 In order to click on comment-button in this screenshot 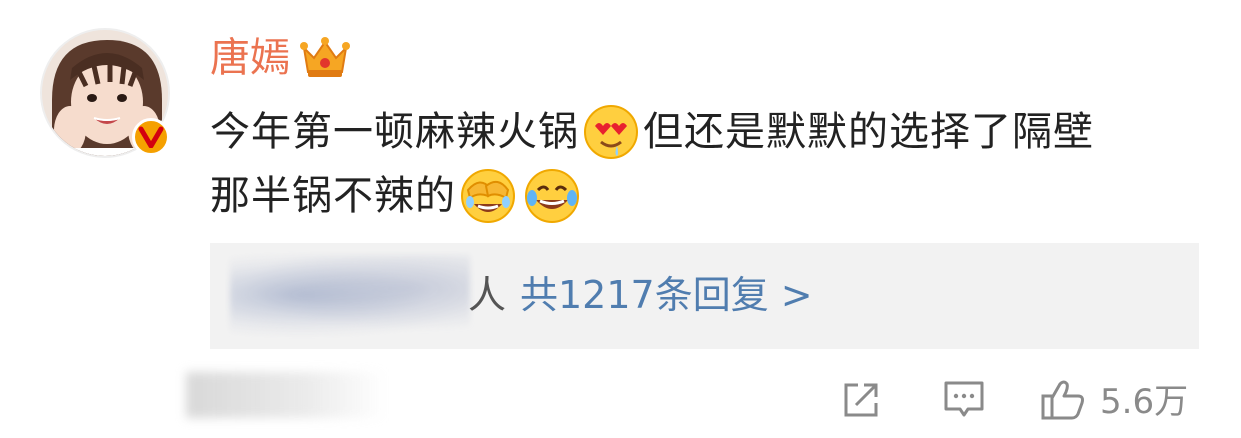, I will do `click(964, 402)`.